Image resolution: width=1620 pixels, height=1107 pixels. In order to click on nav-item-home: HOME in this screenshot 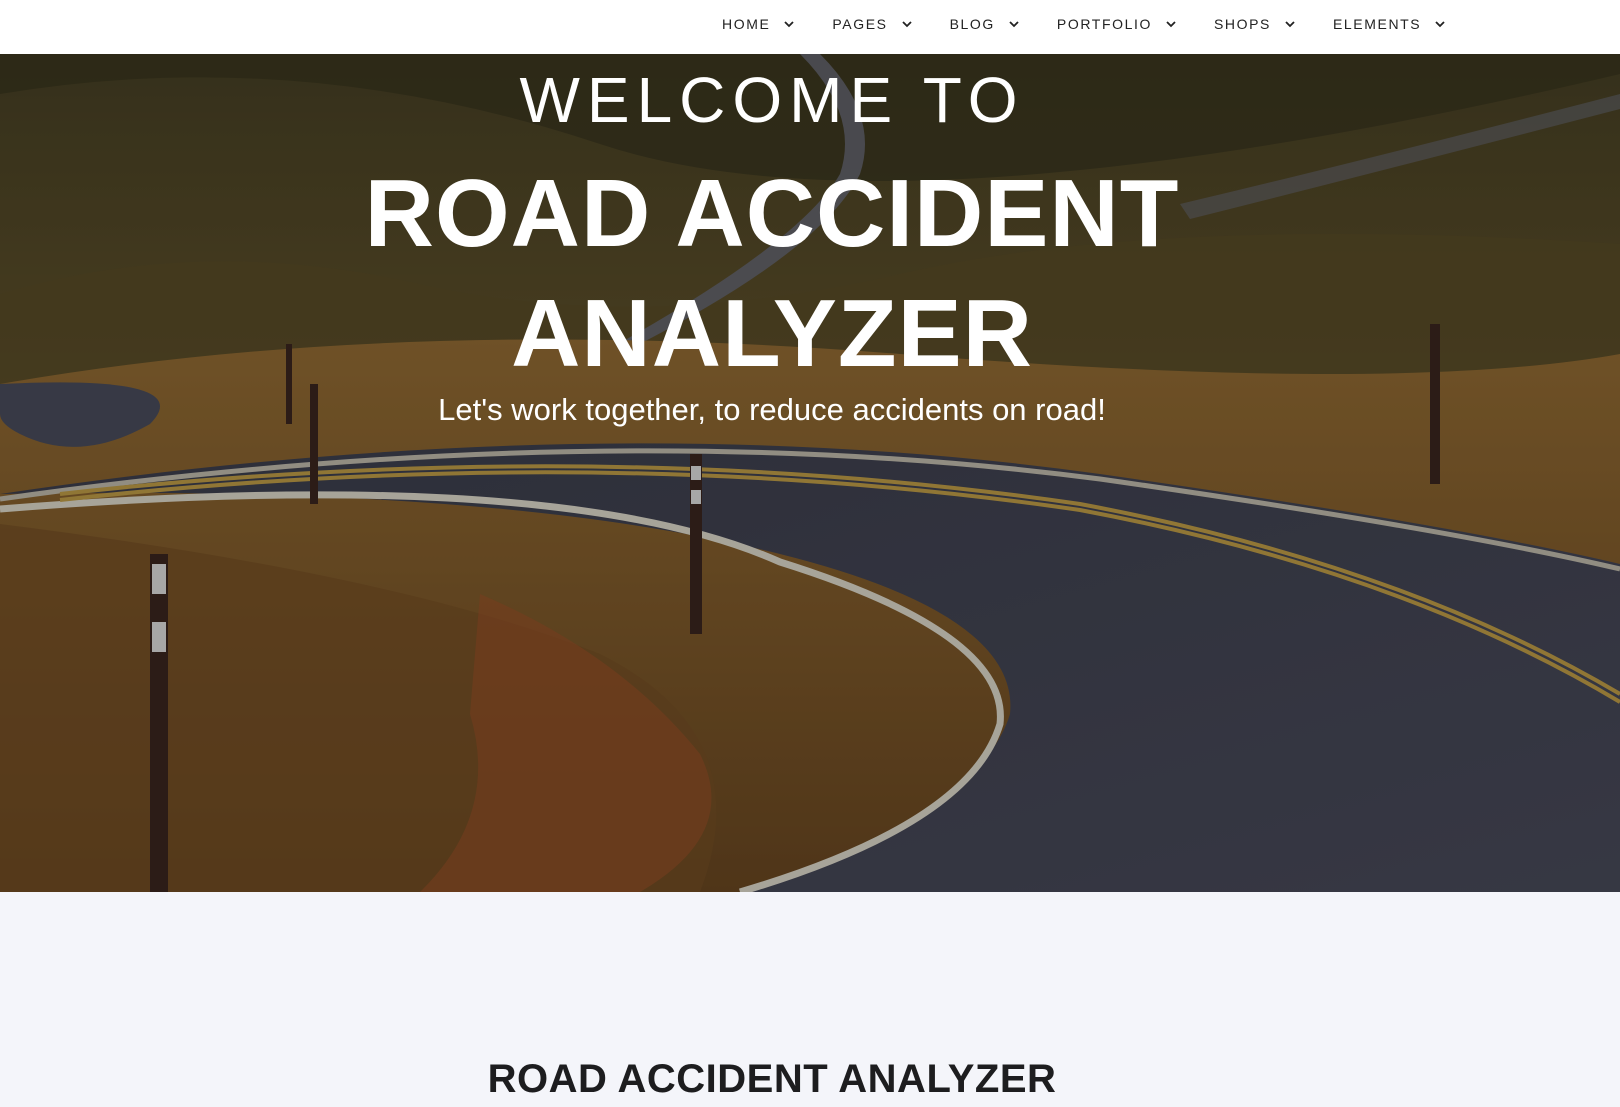, I will do `click(758, 24)`.